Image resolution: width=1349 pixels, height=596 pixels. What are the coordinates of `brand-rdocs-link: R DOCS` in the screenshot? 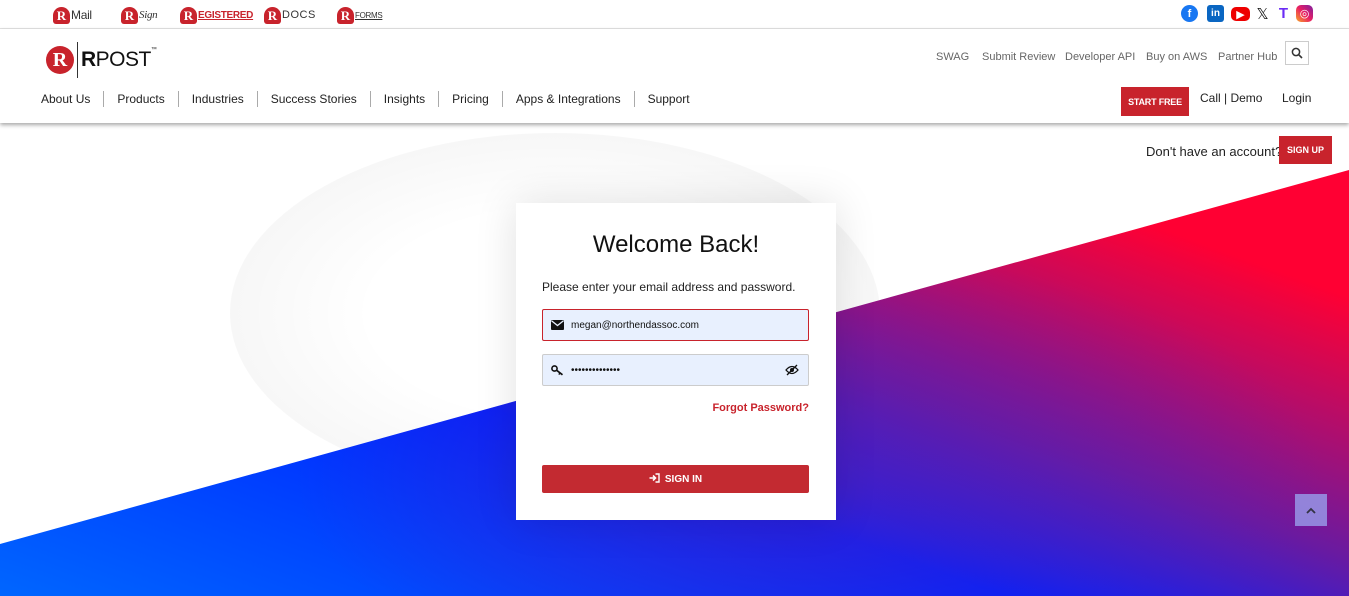 It's located at (290, 15).